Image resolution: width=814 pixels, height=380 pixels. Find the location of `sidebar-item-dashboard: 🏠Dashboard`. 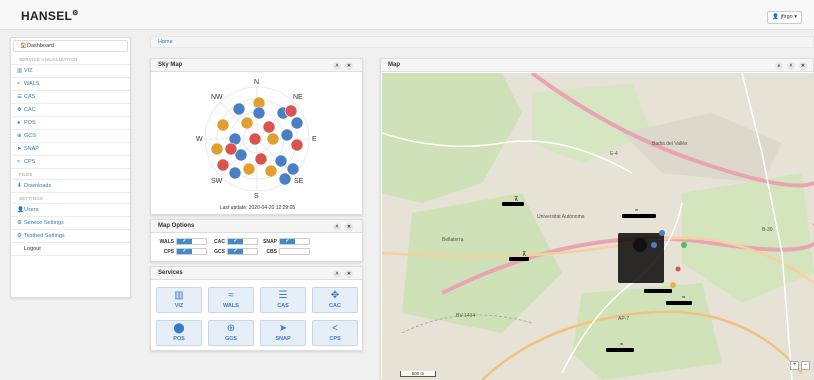

sidebar-item-dashboard: 🏠Dashboard is located at coordinates (70, 46).